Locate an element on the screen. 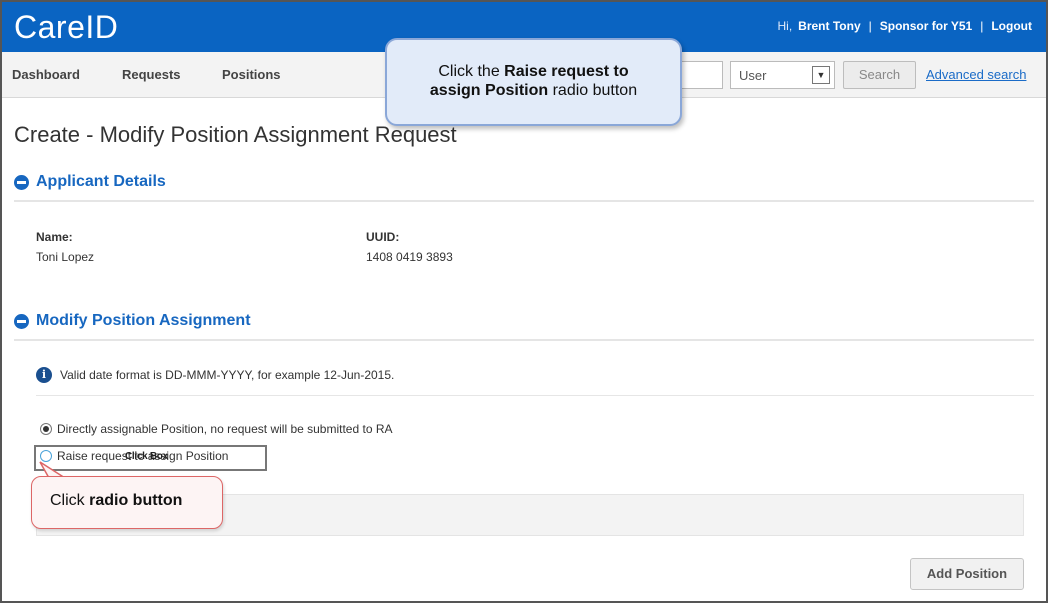  instruction-callout-bottom: Click radio button is located at coordinates (127, 502).